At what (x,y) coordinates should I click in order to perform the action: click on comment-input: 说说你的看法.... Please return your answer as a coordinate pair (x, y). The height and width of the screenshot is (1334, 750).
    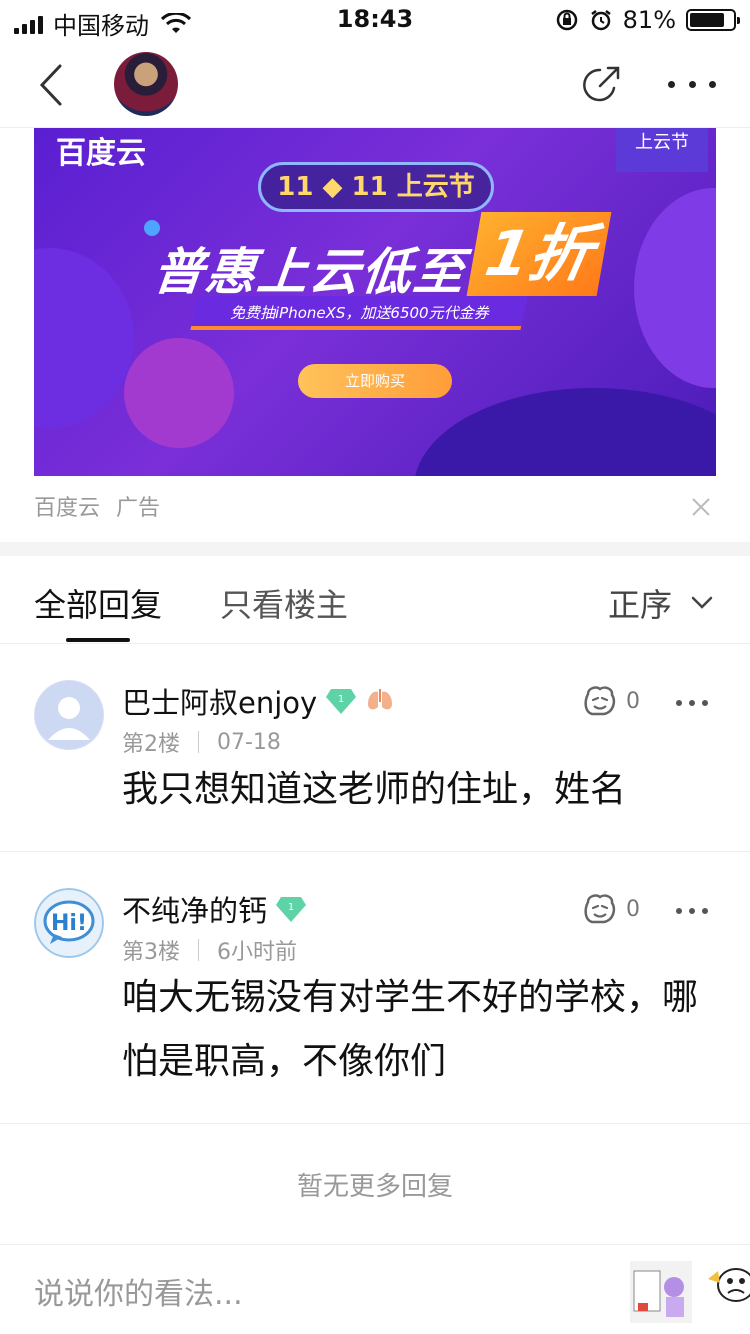
    Looking at the image, I should click on (138, 1291).